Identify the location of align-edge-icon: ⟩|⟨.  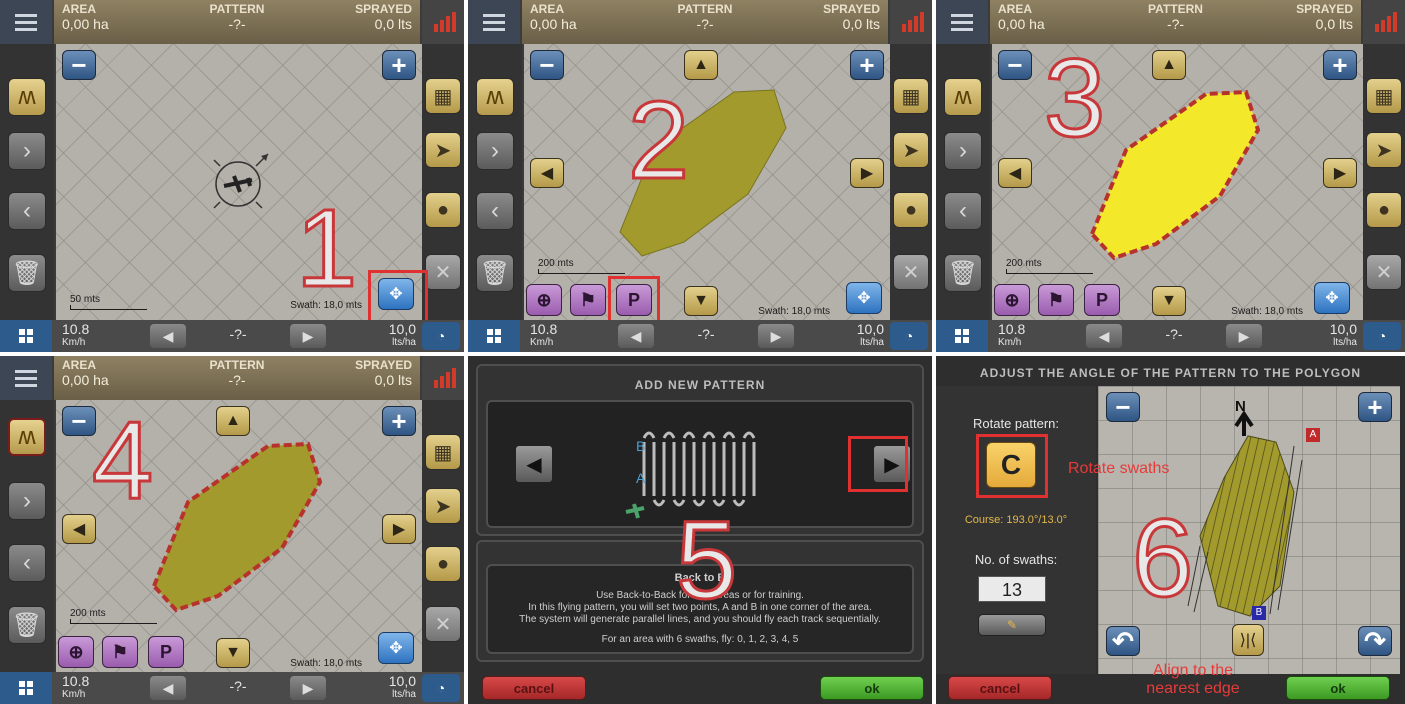
(1248, 640).